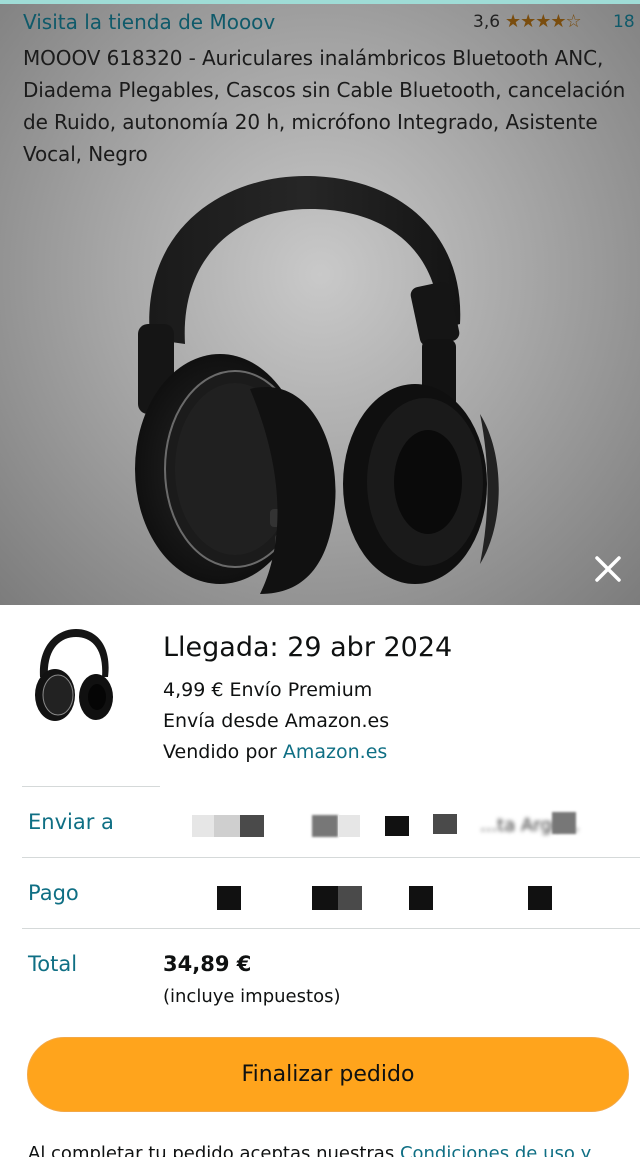 The width and height of the screenshot is (640, 1157). I want to click on rating-stars: ★★★★☆, so click(543, 21).